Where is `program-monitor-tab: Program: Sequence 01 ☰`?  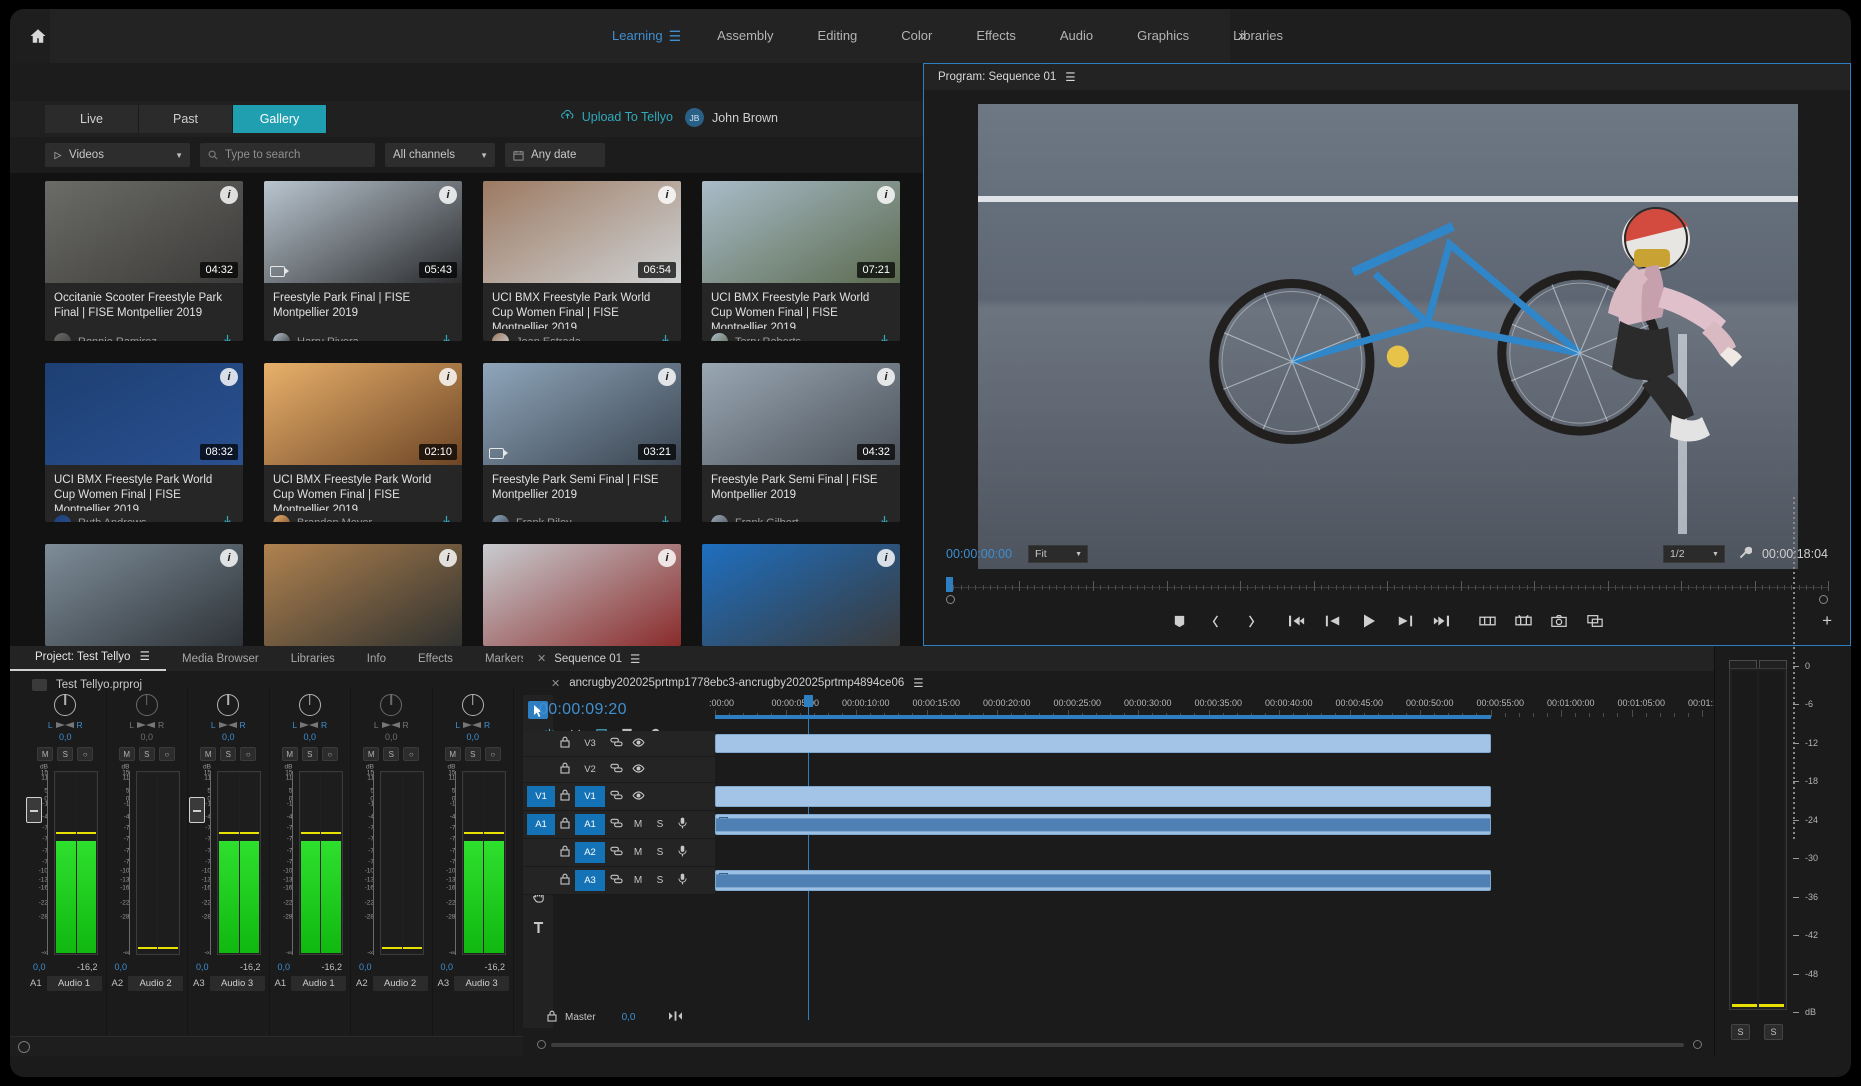
program-monitor-tab: Program: Sequence 01 ☰ is located at coordinates (1387, 77).